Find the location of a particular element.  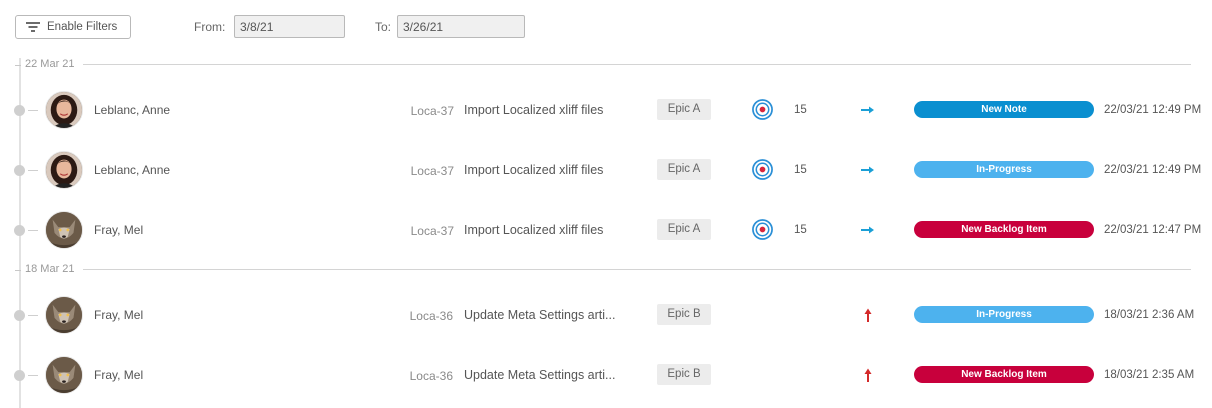

timestamp: 18/03/21 2:35 AM is located at coordinates (1149, 375).